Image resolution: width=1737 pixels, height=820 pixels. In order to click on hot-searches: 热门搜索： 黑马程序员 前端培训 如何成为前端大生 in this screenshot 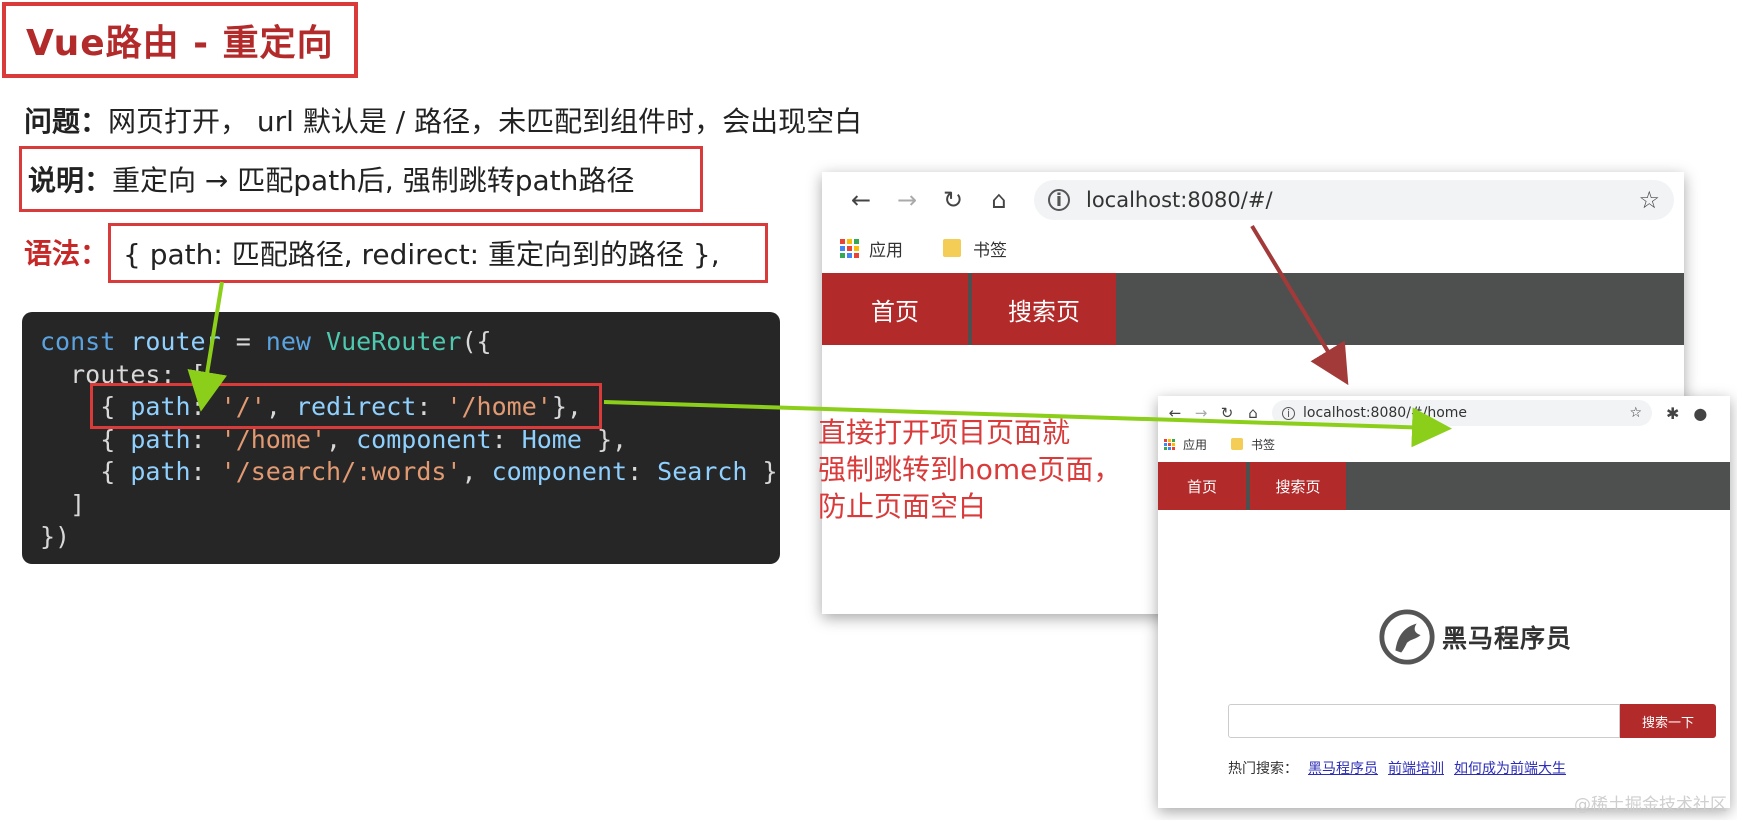, I will do `click(1397, 768)`.